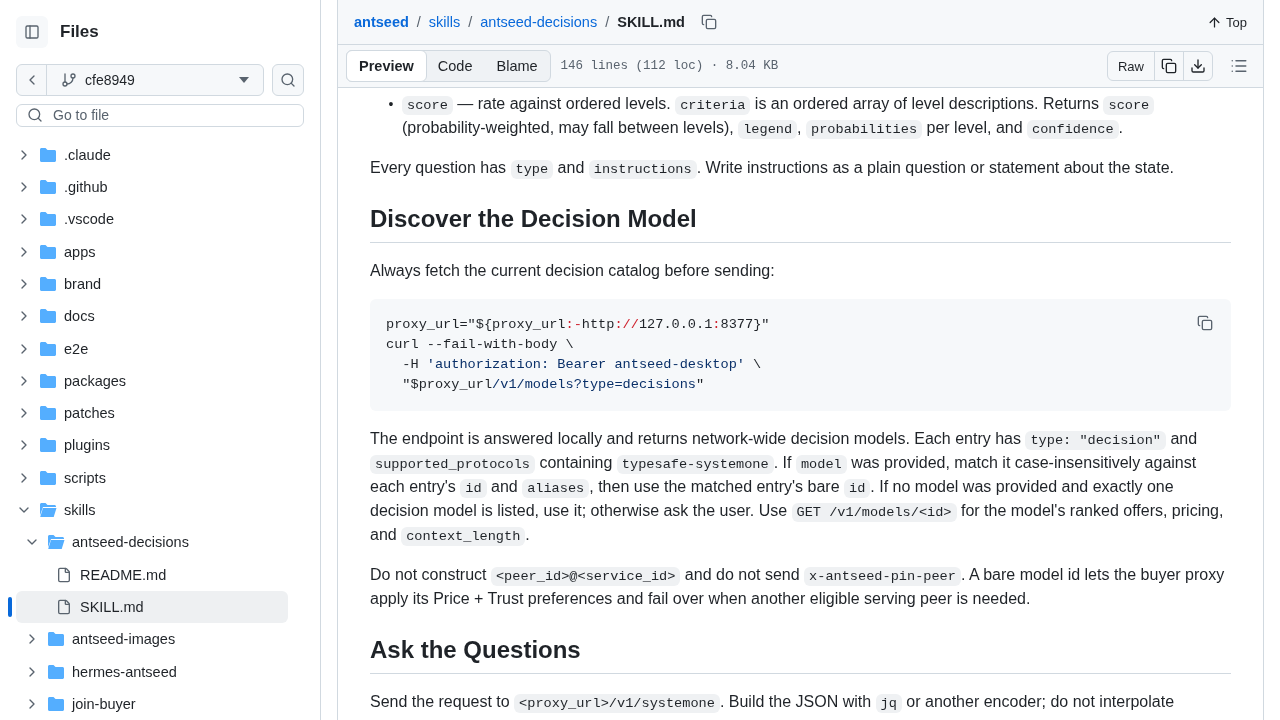  I want to click on breadcrumb-link: antseed, so click(381, 22).